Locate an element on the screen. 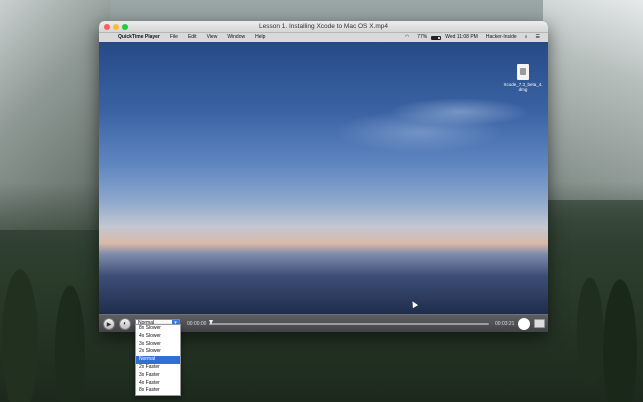 This screenshot has width=643, height=402. menu-file: File is located at coordinates (174, 37).